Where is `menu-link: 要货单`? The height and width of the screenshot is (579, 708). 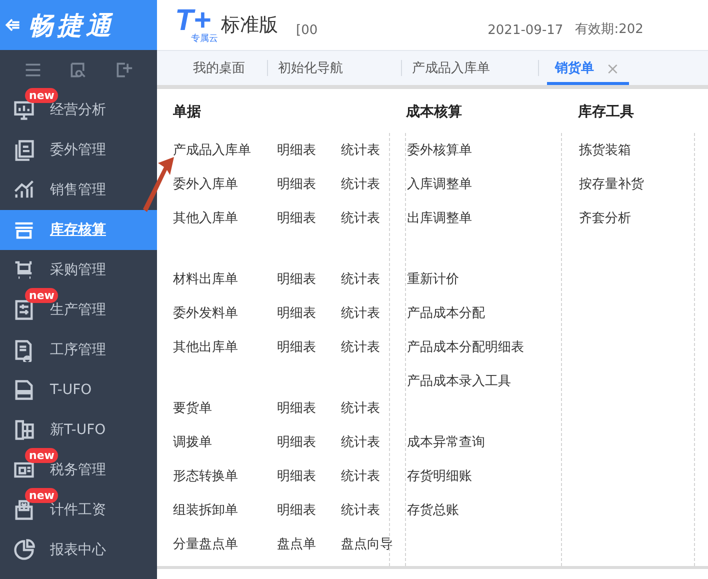 menu-link: 要货单 is located at coordinates (225, 408).